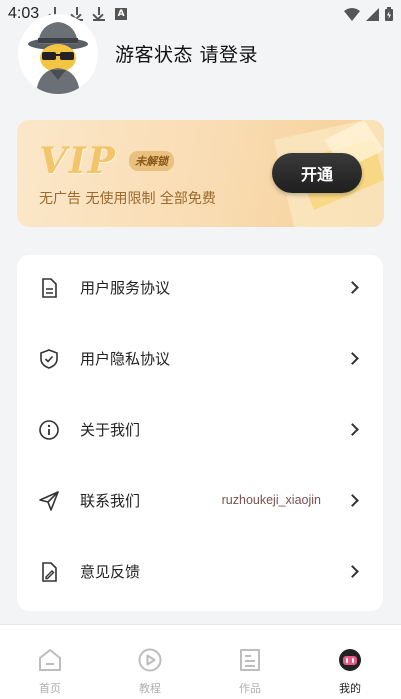  Describe the element at coordinates (78, 161) in the screenshot. I see `vip-title: VIP` at that location.